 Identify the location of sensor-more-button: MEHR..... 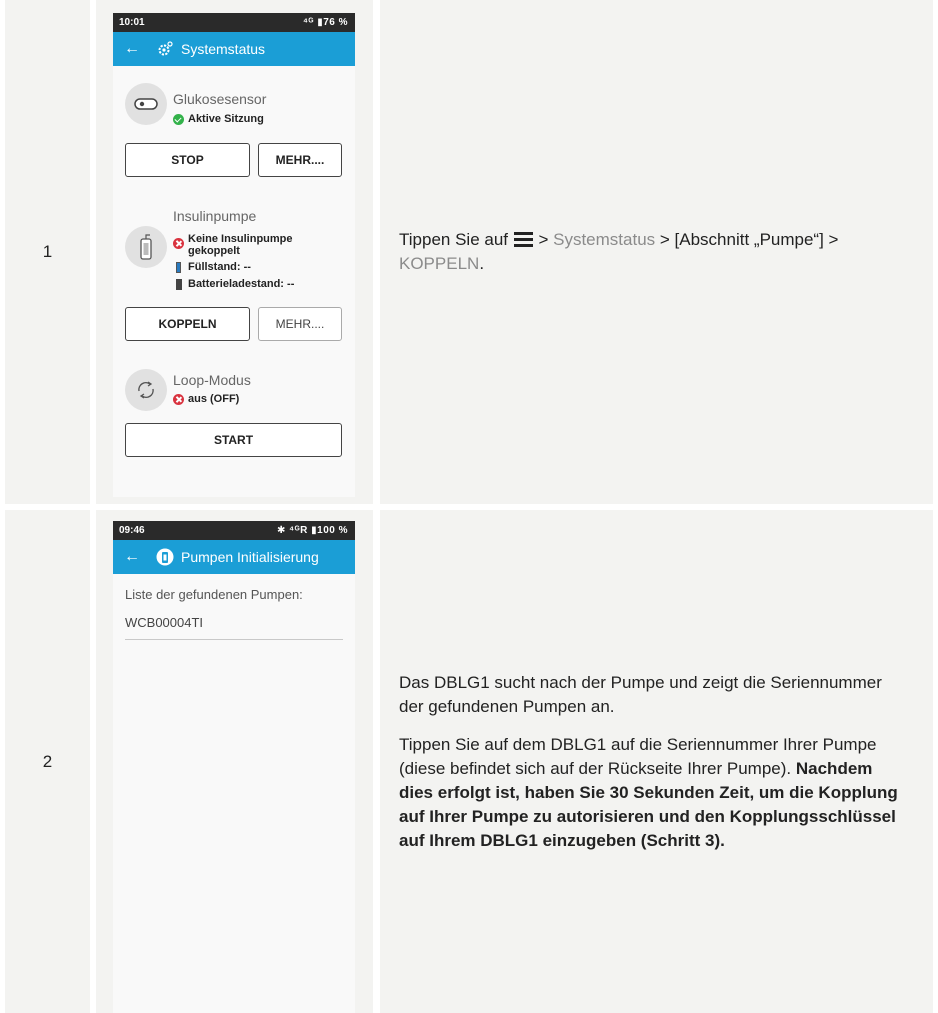
(300, 160).